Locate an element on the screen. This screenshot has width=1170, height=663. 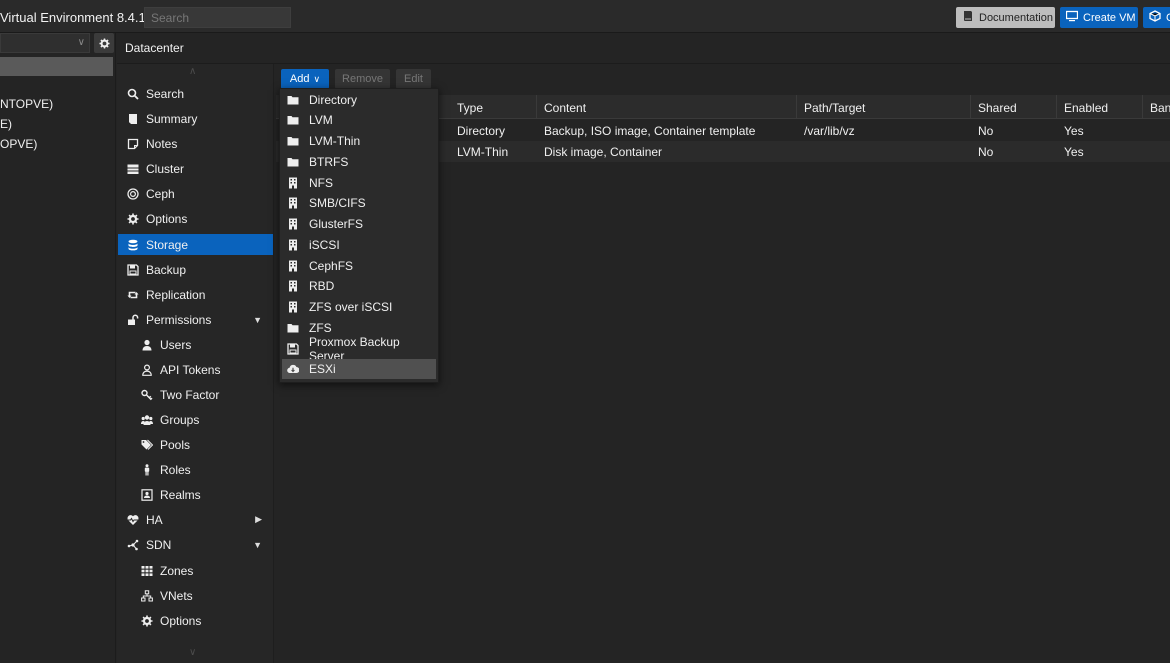
menu-item-glusterfs: GlusterFS is located at coordinates (359, 224).